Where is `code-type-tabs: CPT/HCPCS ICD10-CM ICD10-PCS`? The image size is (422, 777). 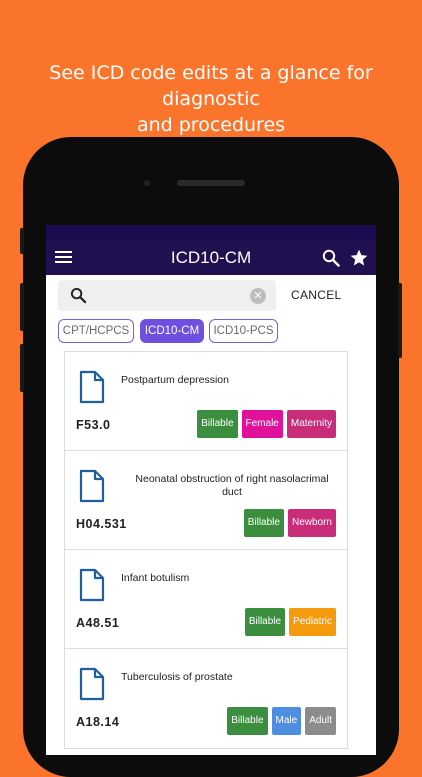
code-type-tabs: CPT/HCPCS ICD10-CM ICD10-PCS is located at coordinates (211, 335).